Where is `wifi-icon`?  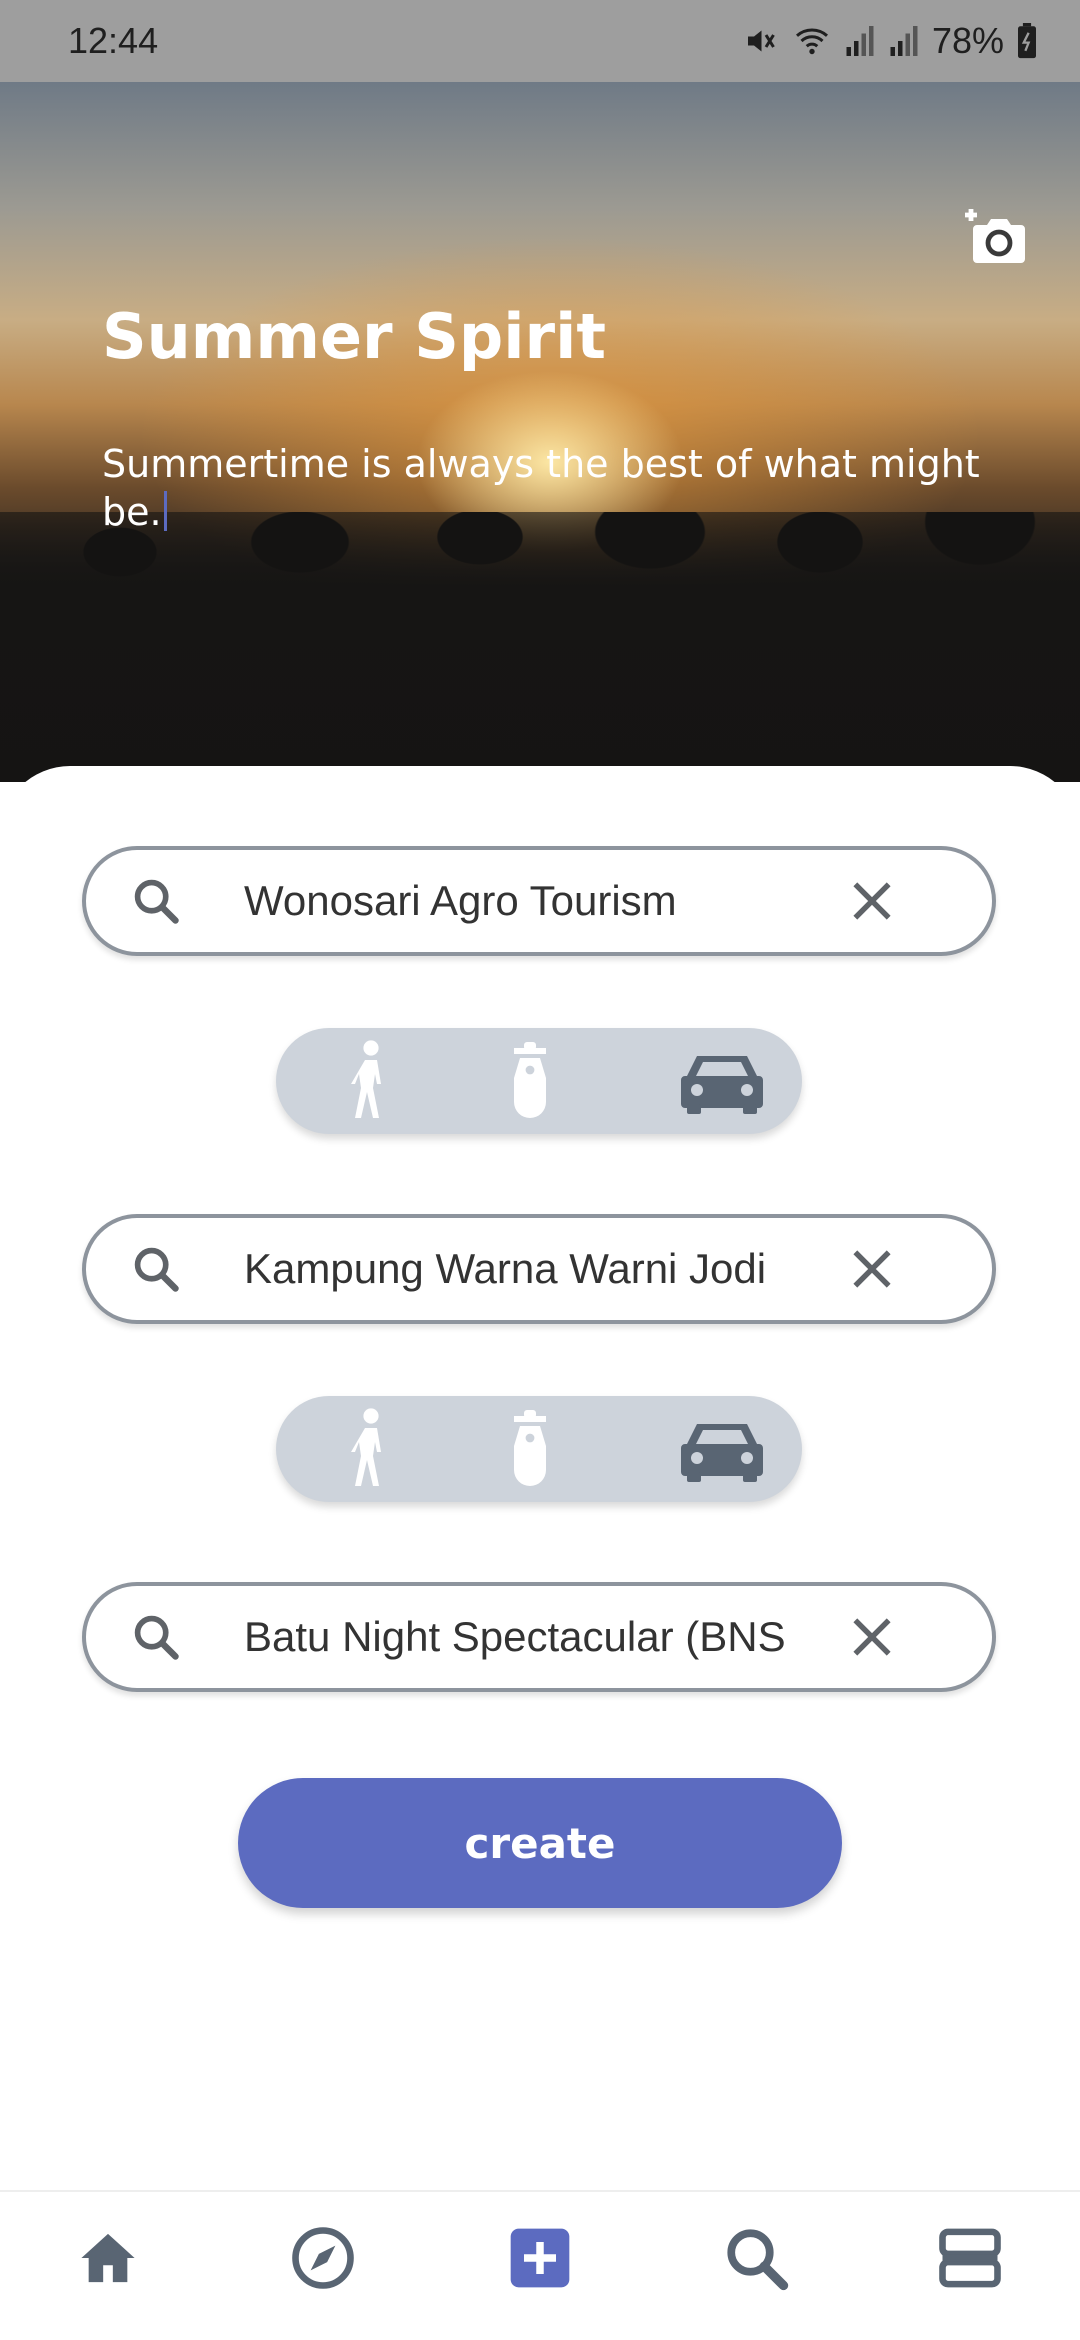
wifi-icon is located at coordinates (811, 41).